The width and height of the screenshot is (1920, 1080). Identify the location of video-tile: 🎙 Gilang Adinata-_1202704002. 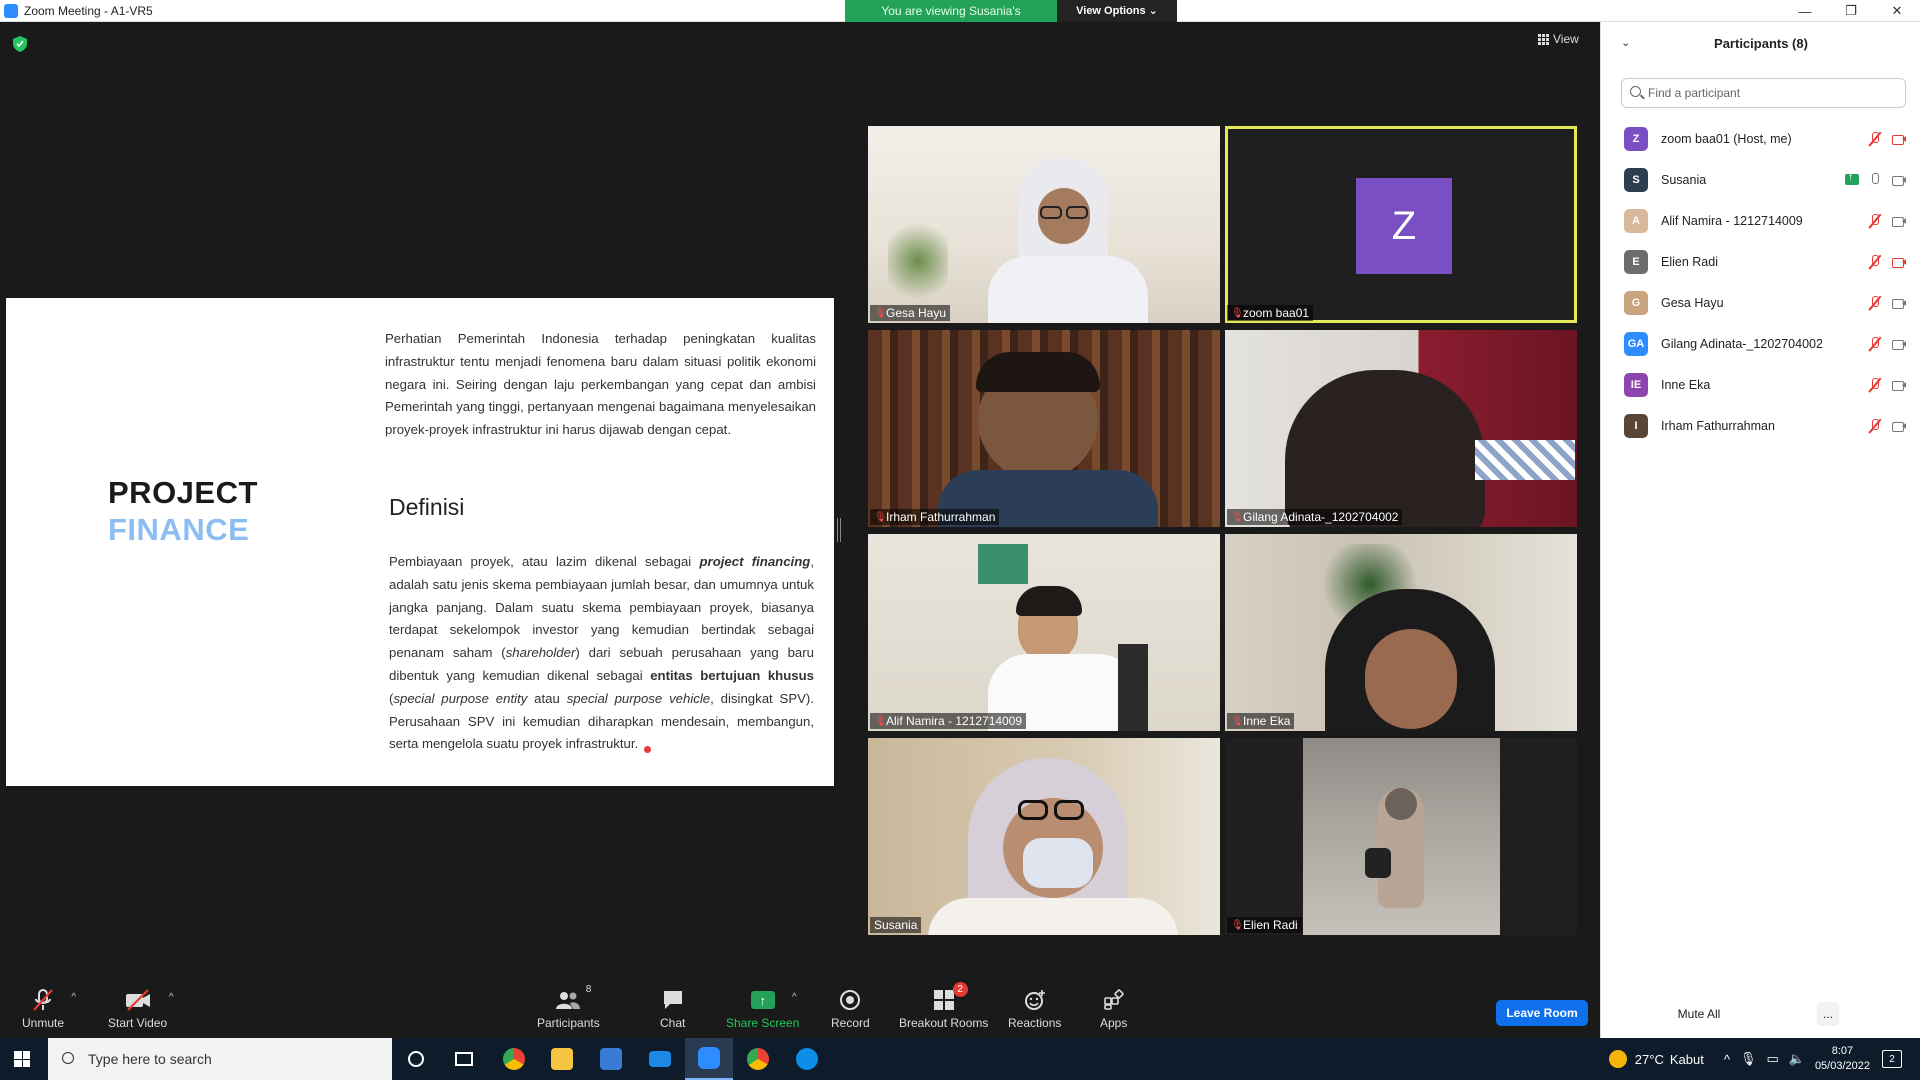
(1401, 428).